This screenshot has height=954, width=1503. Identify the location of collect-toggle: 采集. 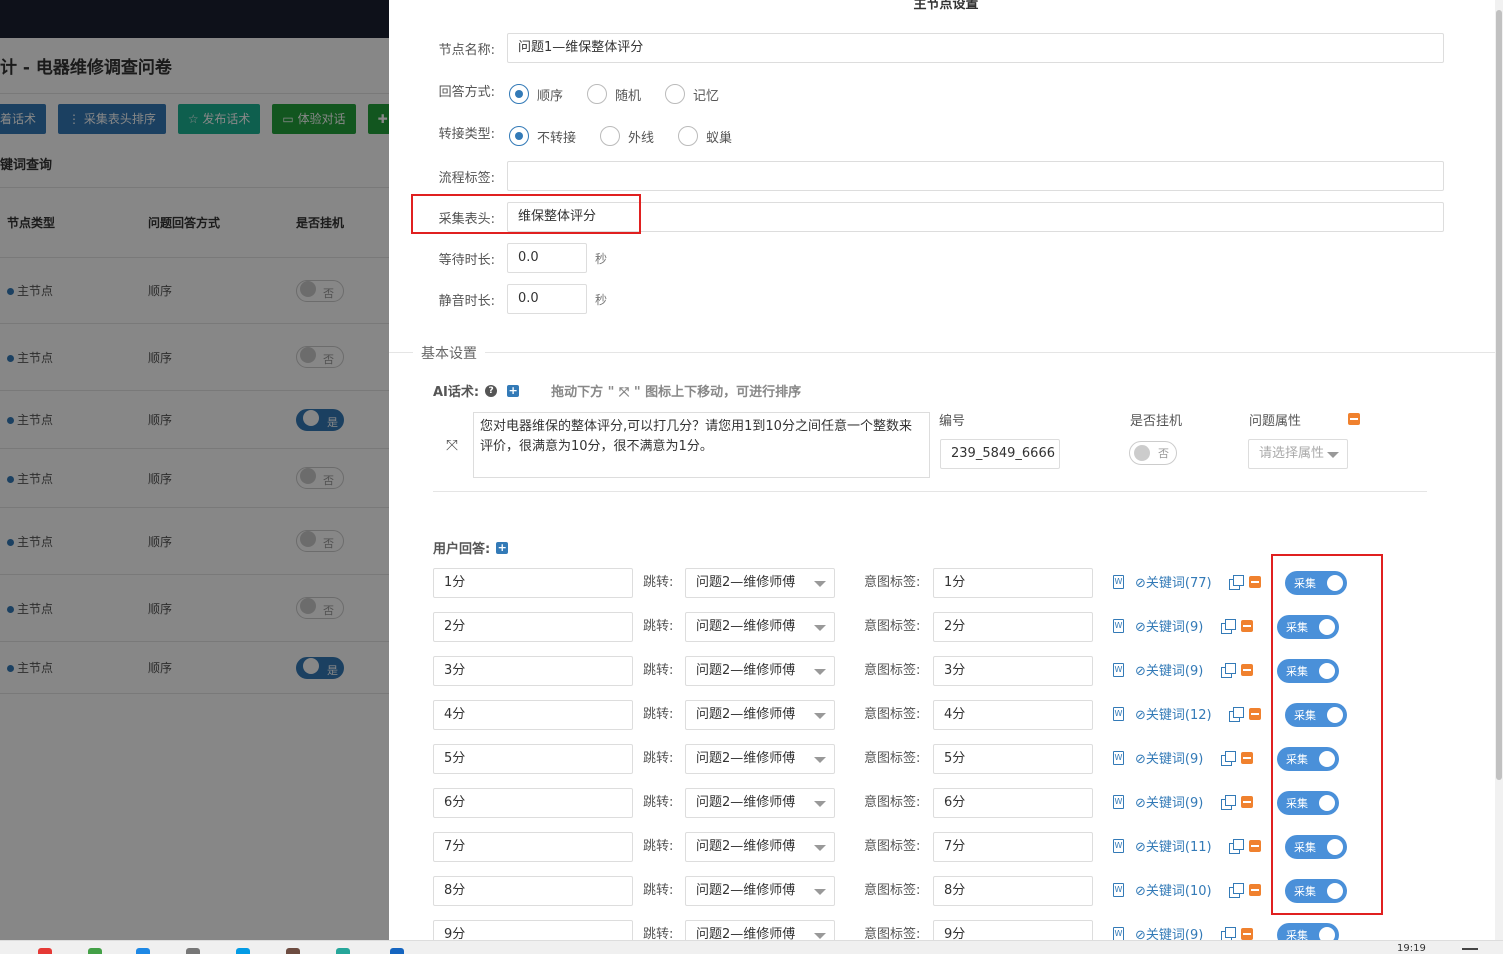
(1308, 931).